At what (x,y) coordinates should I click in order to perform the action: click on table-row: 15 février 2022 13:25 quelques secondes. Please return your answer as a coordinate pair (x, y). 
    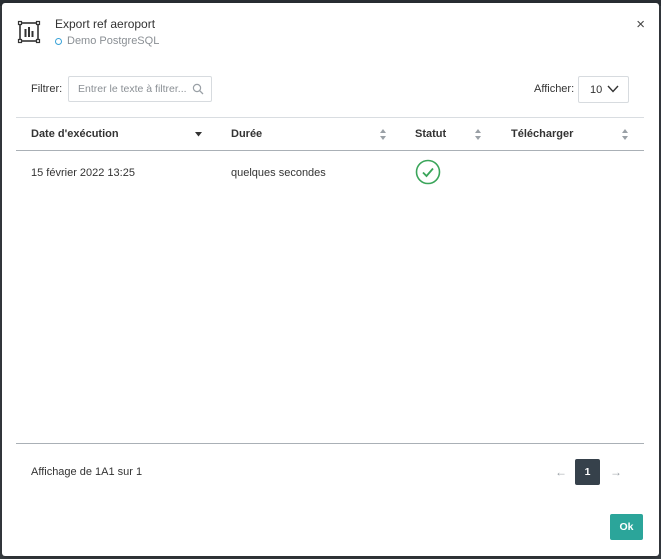
    Looking at the image, I should click on (330, 173).